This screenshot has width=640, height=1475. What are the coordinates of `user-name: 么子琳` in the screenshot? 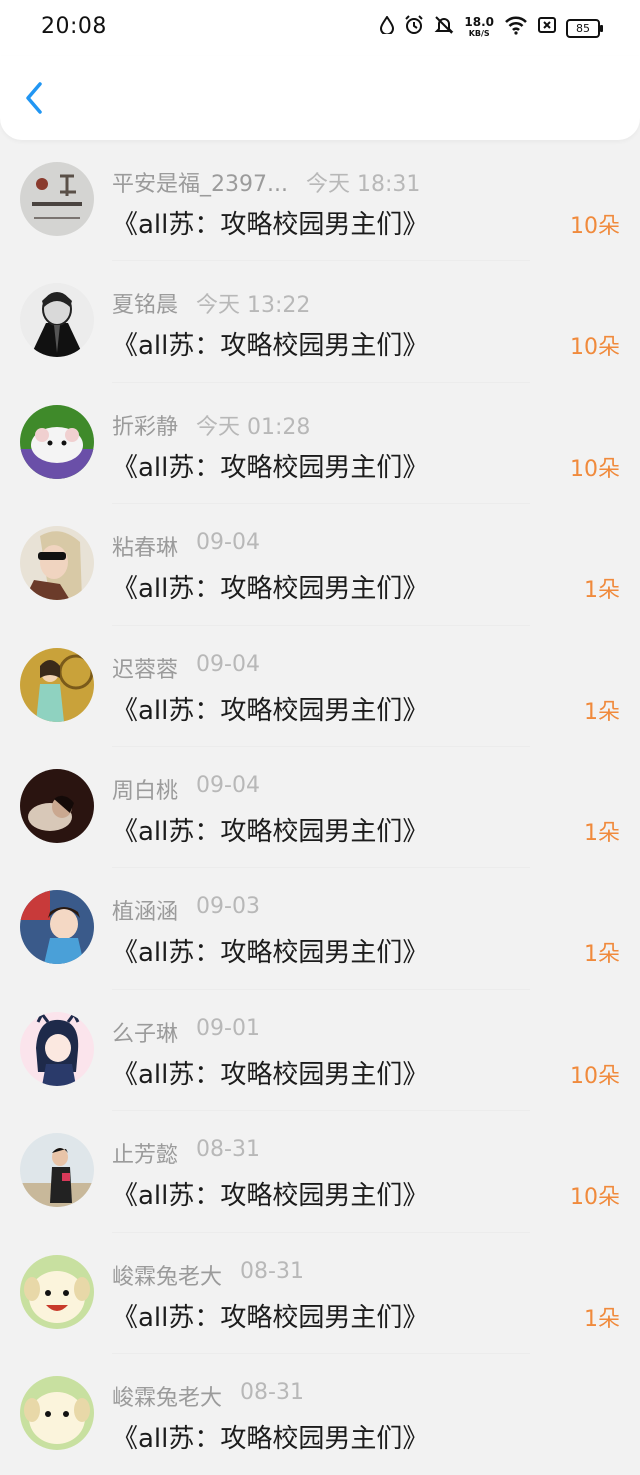 It's located at (145, 1034).